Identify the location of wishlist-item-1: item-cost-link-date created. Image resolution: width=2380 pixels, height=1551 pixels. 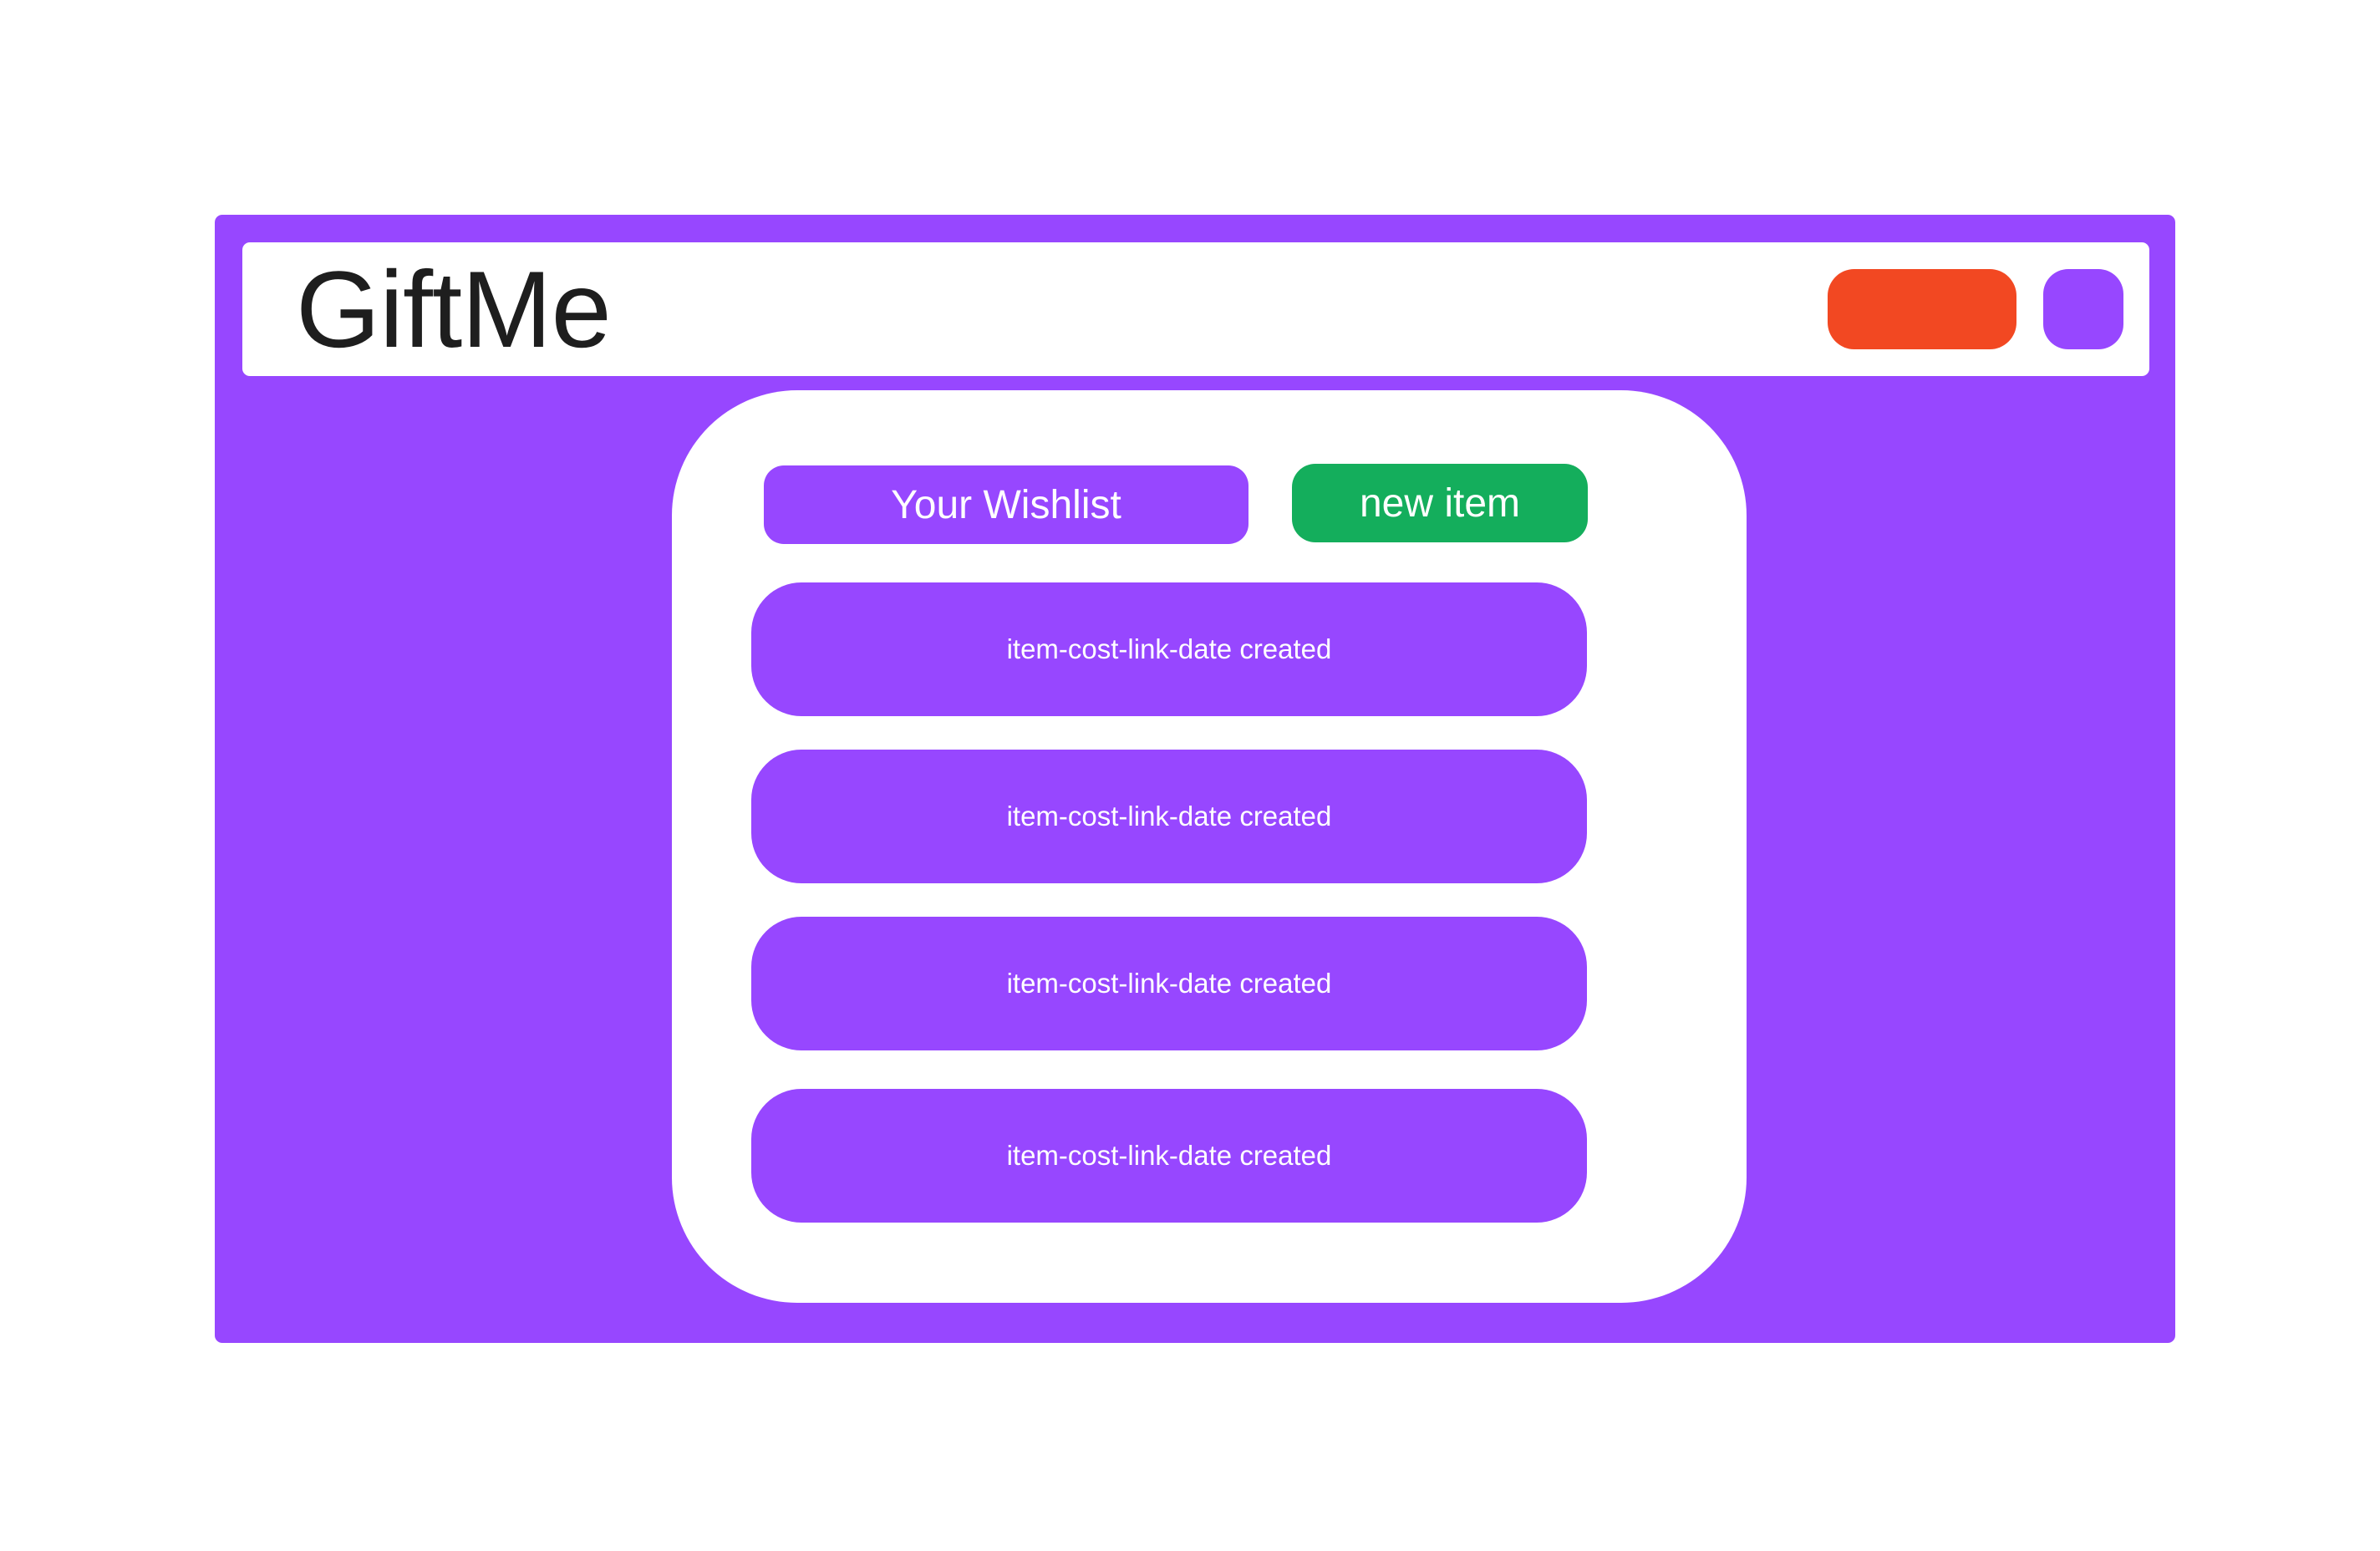
(1169, 649).